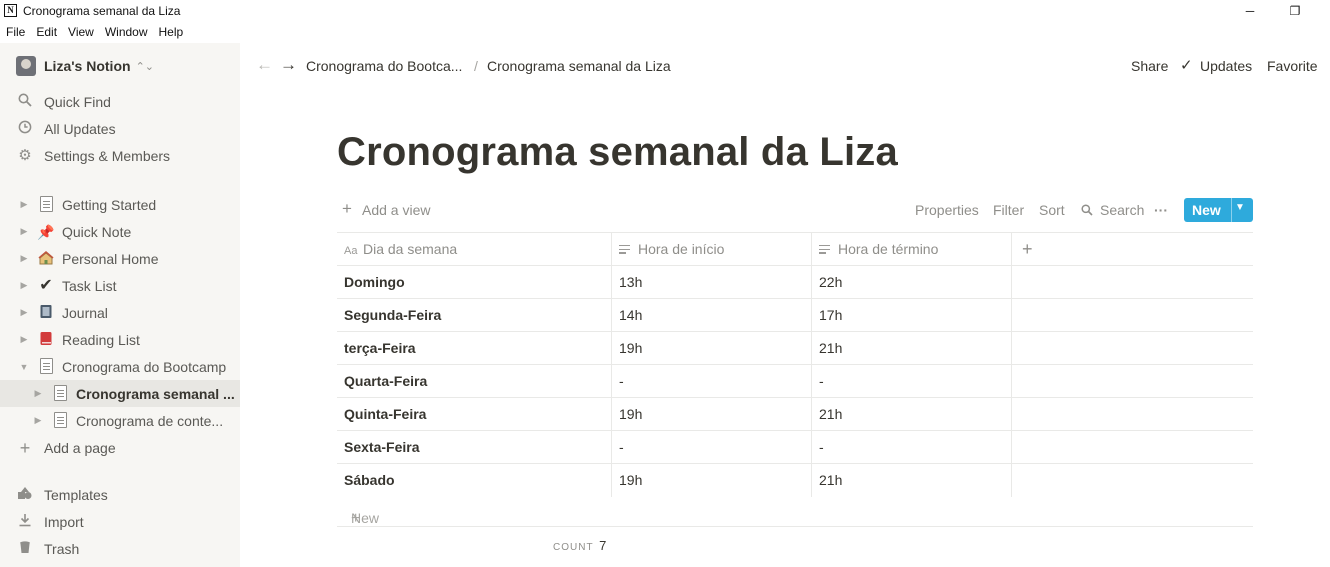 The height and width of the screenshot is (567, 1330). What do you see at coordinates (711, 282) in the screenshot?
I see `cell-inicio: 13h` at bounding box center [711, 282].